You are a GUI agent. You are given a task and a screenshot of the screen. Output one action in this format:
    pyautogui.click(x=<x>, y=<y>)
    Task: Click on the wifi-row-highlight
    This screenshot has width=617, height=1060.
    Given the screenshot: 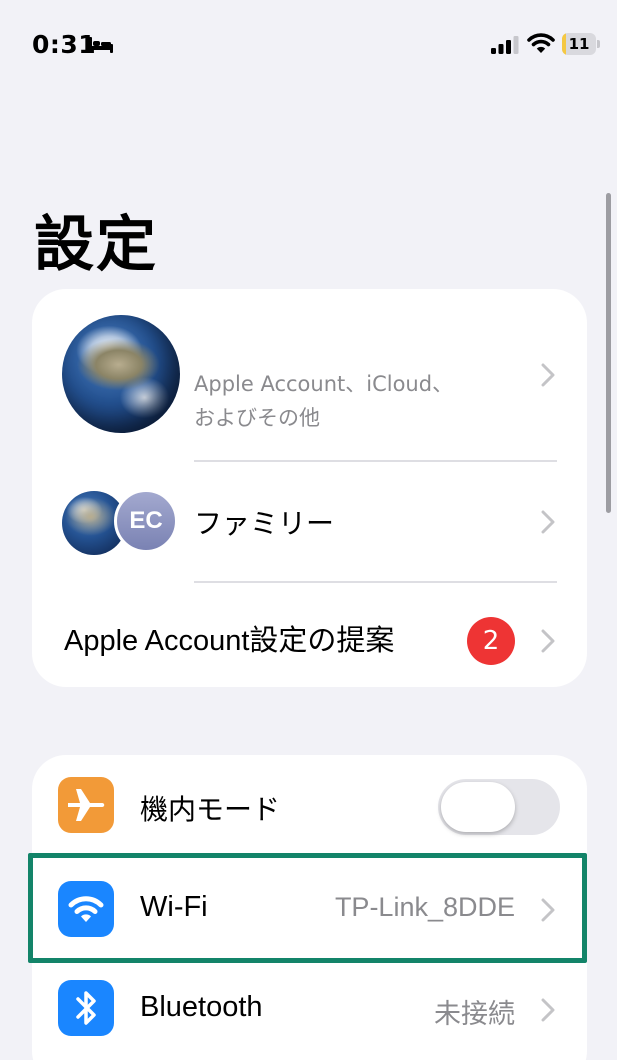 What is the action you would take?
    pyautogui.click(x=307, y=908)
    